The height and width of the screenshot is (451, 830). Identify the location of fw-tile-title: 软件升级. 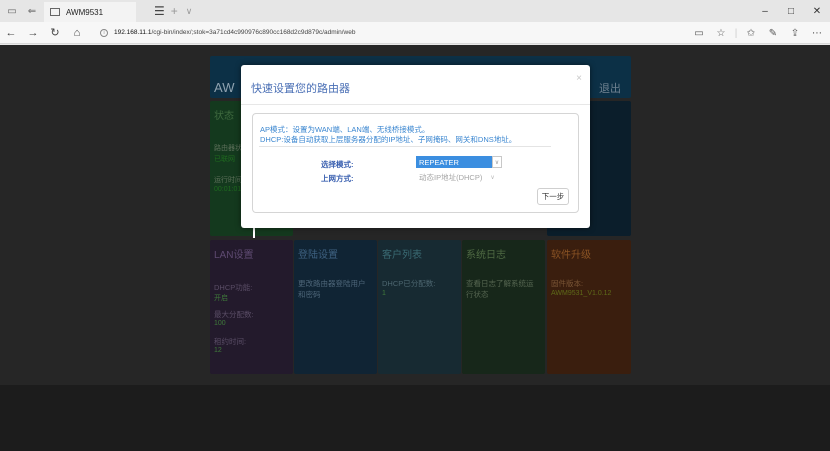
(571, 255).